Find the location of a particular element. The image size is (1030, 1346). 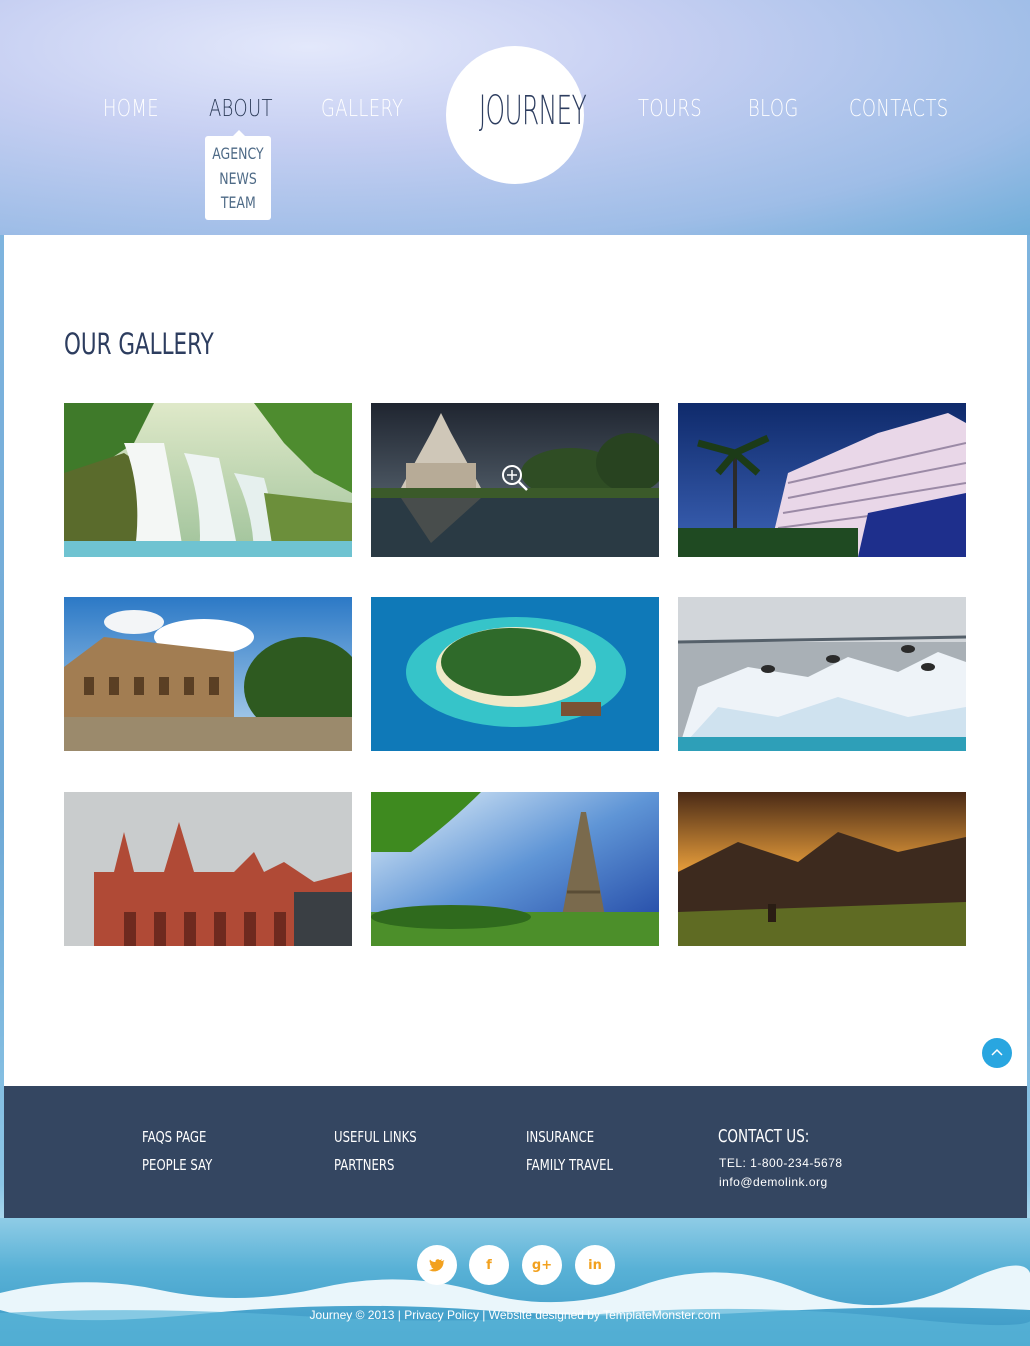

nav-blog: BLOG is located at coordinates (773, 112).